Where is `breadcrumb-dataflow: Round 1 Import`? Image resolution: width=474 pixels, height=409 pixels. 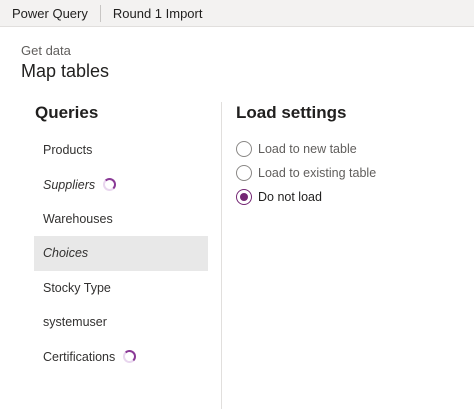 breadcrumb-dataflow: Round 1 Import is located at coordinates (158, 13).